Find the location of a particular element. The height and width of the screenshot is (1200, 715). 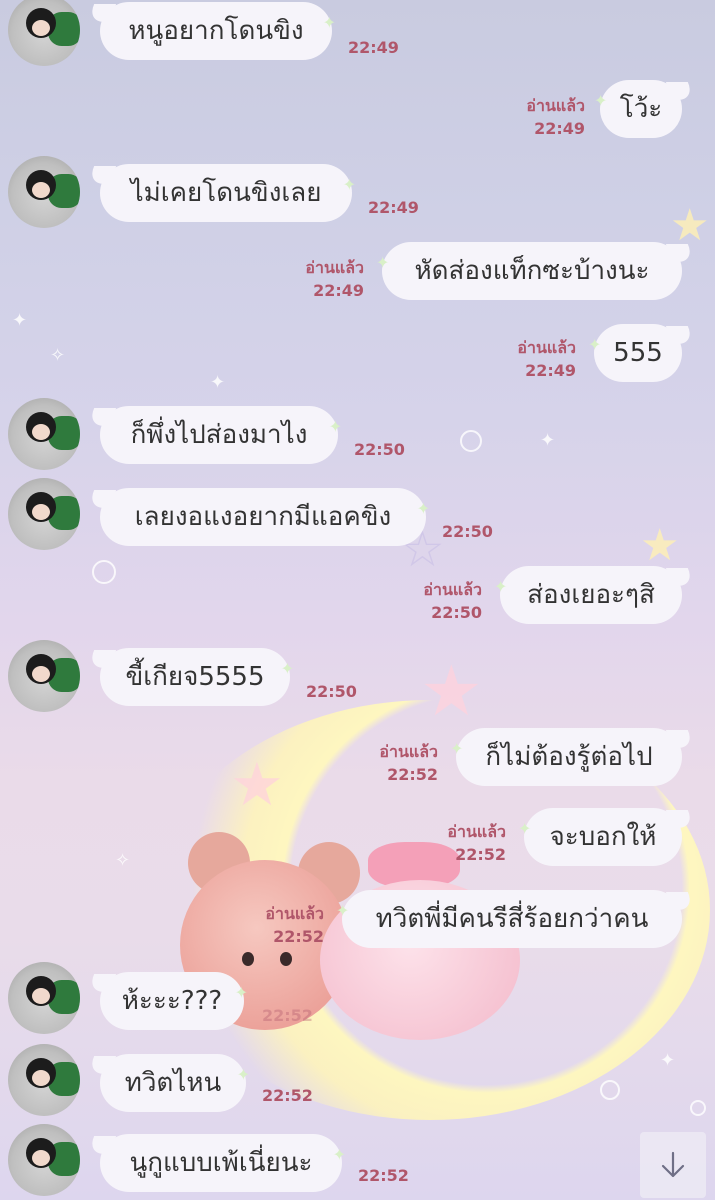

message-text: ทวิตไหน is located at coordinates (173, 1083).